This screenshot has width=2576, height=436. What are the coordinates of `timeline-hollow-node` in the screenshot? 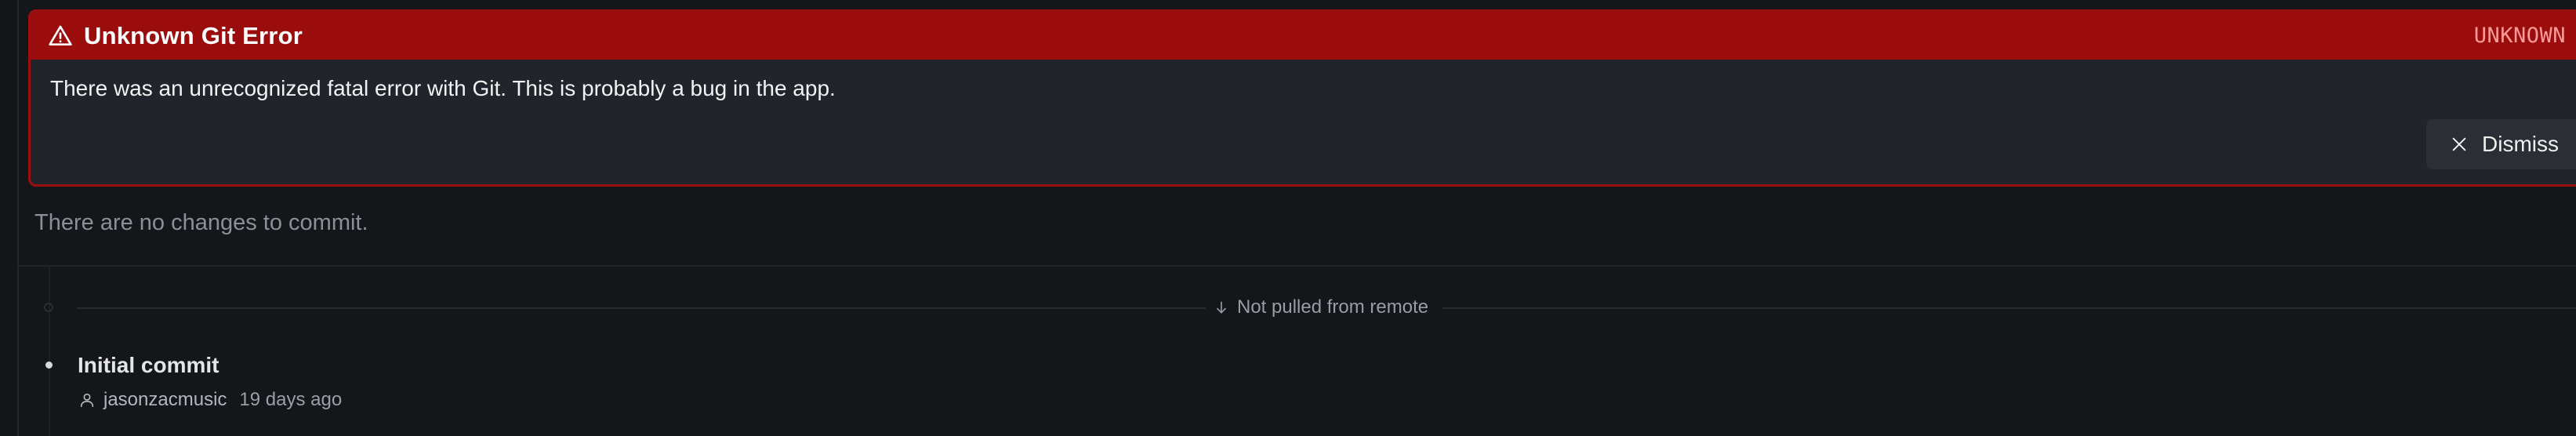 It's located at (48, 307).